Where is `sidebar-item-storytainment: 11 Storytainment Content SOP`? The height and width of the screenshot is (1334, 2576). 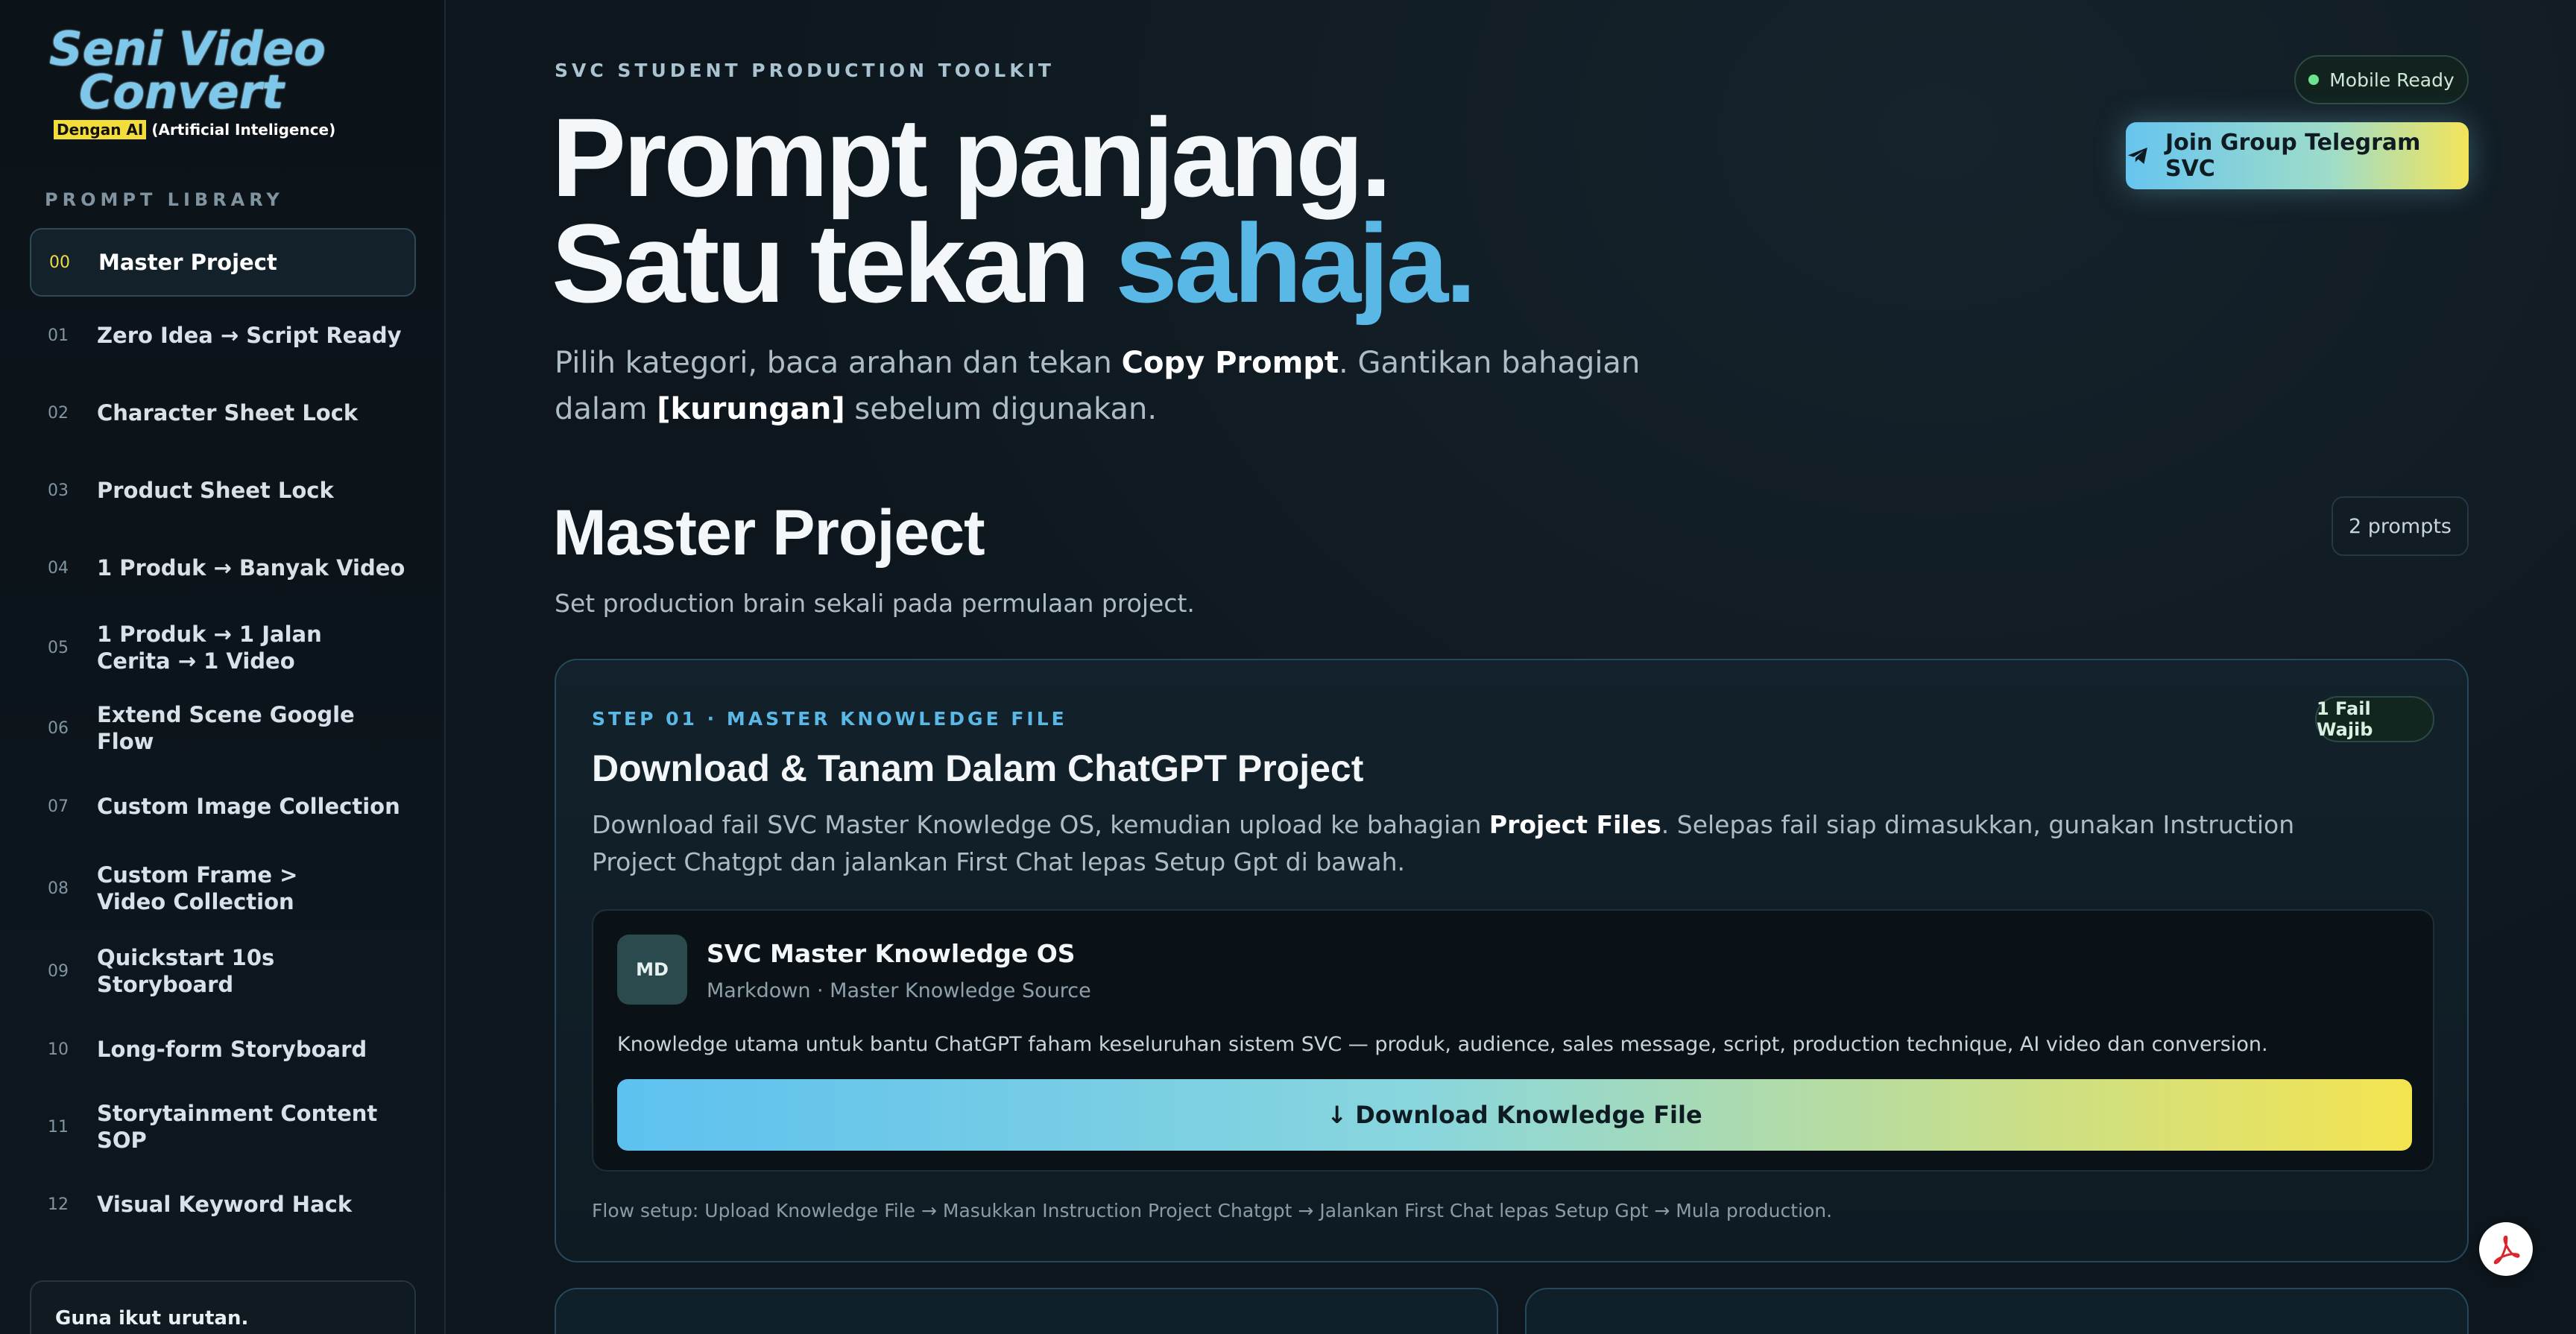 sidebar-item-storytainment: 11 Storytainment Content SOP is located at coordinates (223, 1127).